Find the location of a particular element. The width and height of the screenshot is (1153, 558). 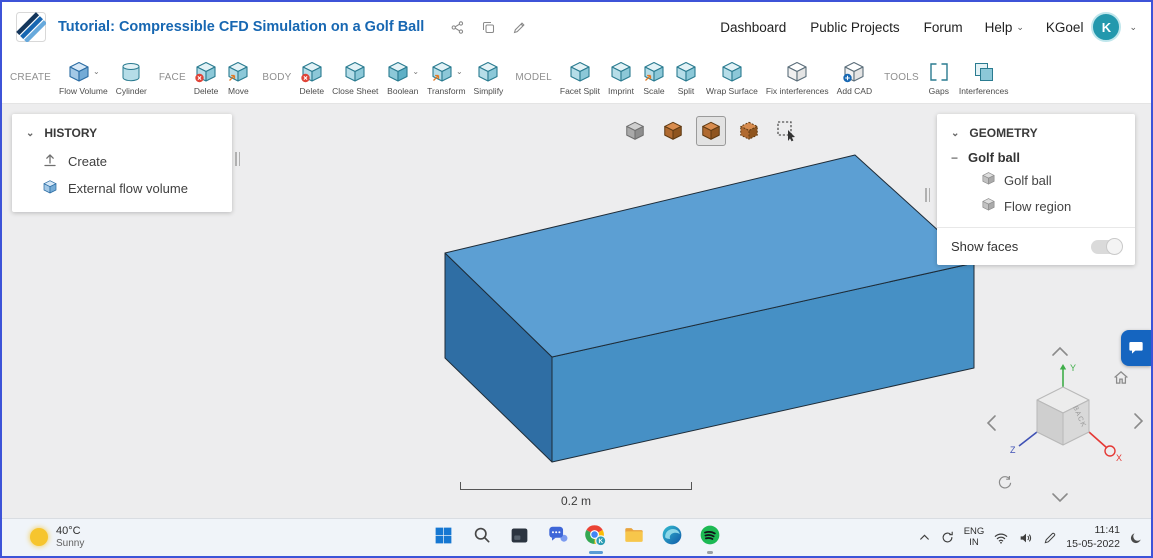

spotify-button is located at coordinates (710, 538).